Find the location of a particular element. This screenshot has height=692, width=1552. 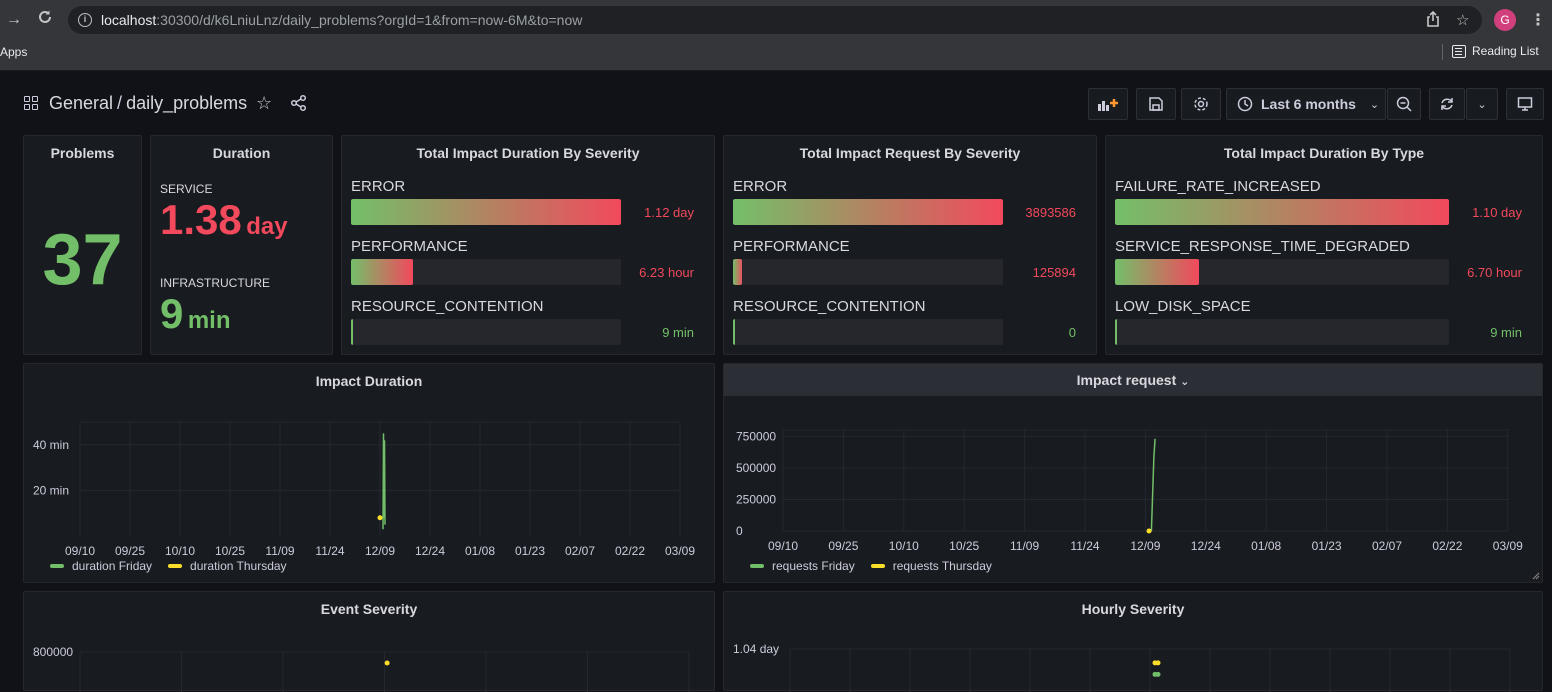

legend-item: requests Friday is located at coordinates (813, 566).